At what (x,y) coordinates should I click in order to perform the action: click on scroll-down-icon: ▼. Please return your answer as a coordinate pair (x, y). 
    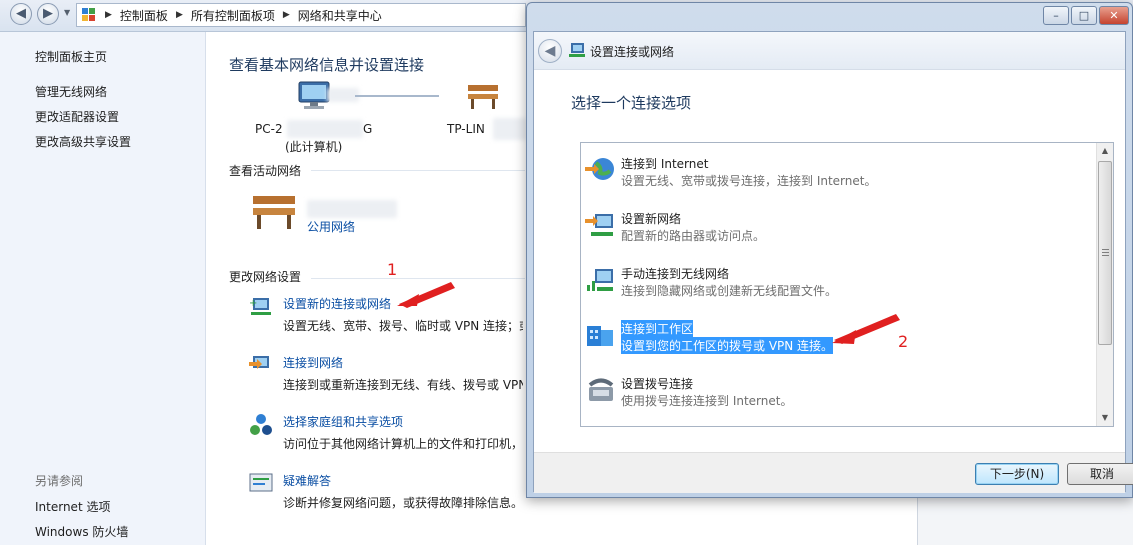
    Looking at the image, I should click on (1105, 418).